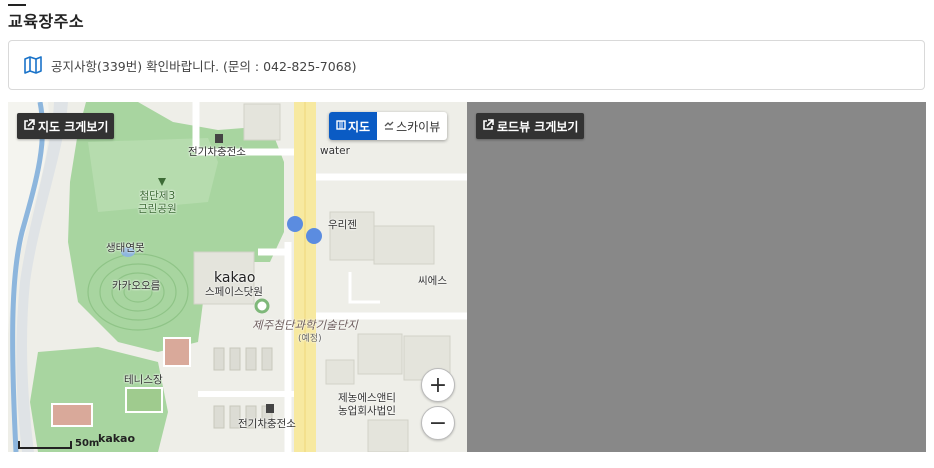 The width and height of the screenshot is (934, 468). Describe the element at coordinates (367, 405) in the screenshot. I see `label-nongup: 제농에스앤티 농업회사법인` at that location.